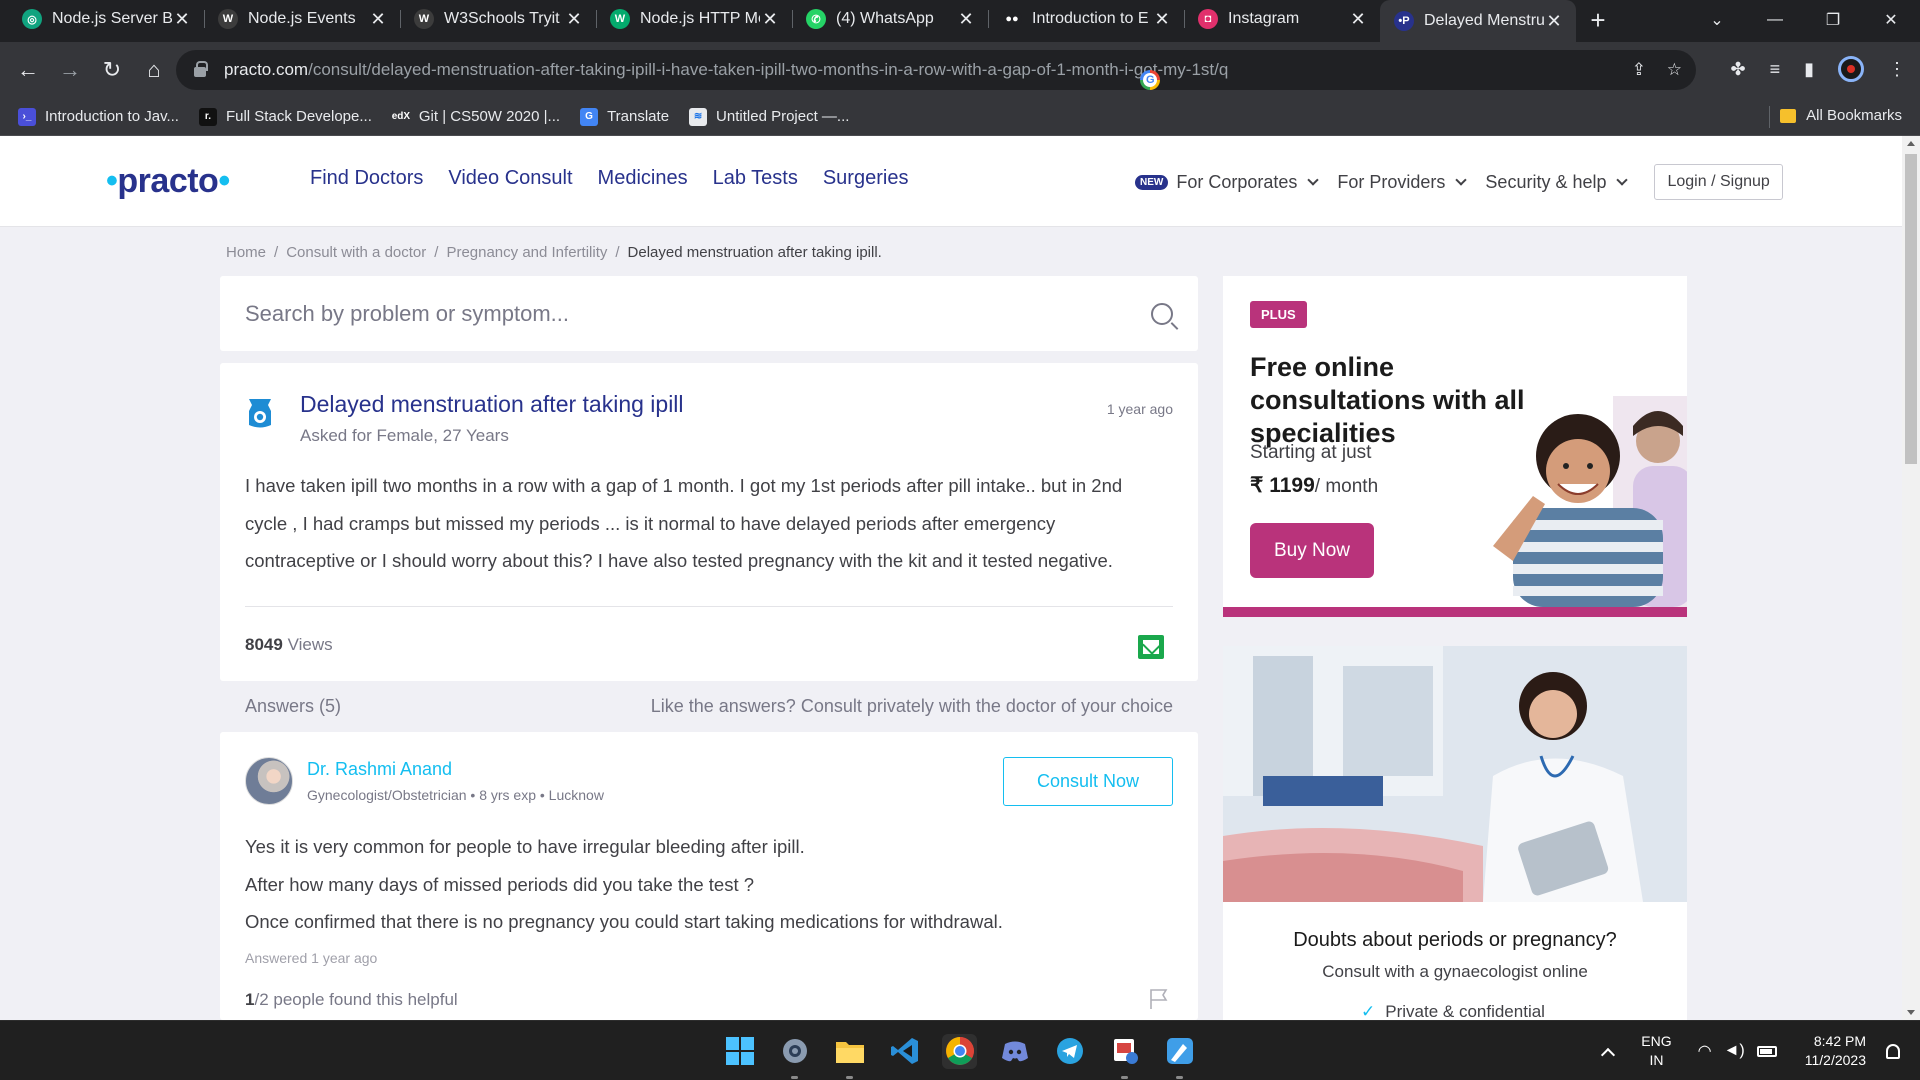 The image size is (1920, 1080). Describe the element at coordinates (1674, 70) in the screenshot. I see `bookmark-star-icon: ☆` at that location.